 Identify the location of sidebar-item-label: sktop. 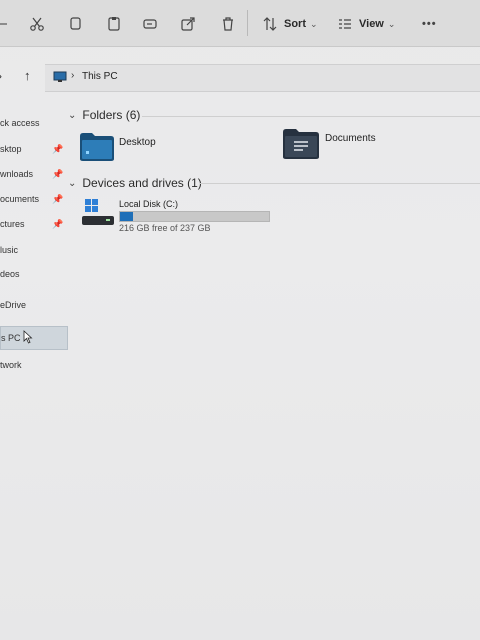
(11, 149).